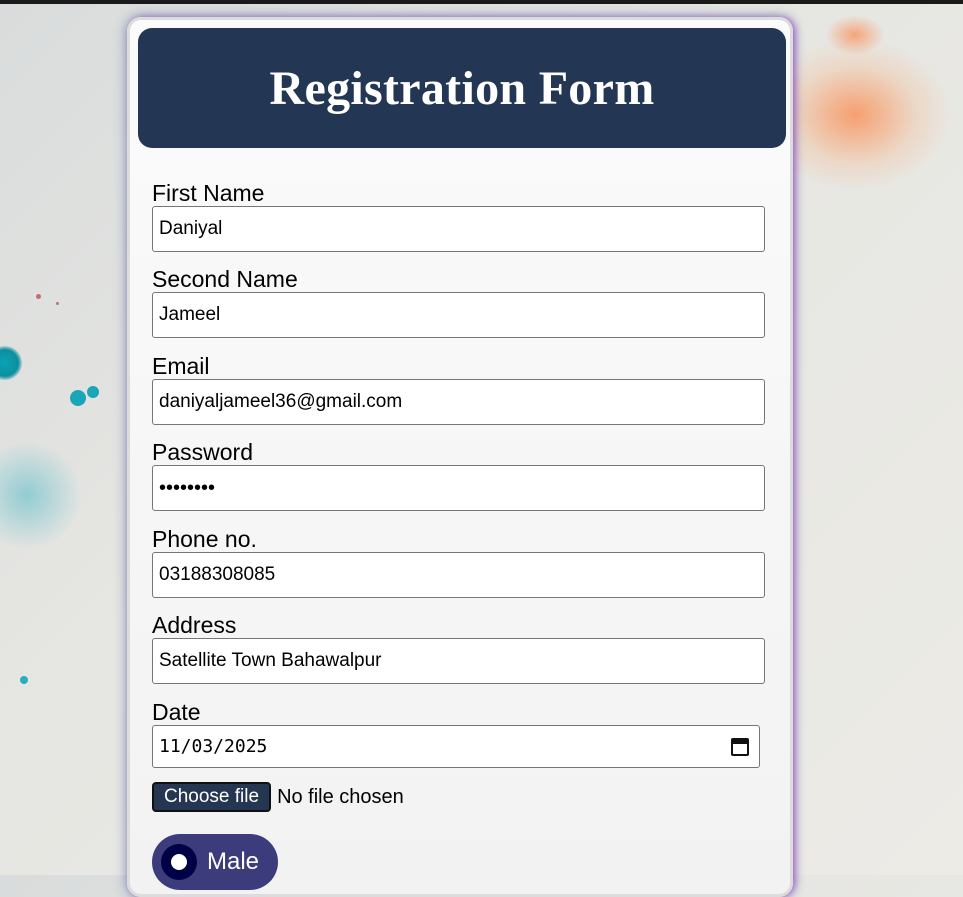 The width and height of the screenshot is (963, 897). I want to click on phone-group: Phone no. 03188308085, so click(459, 562).